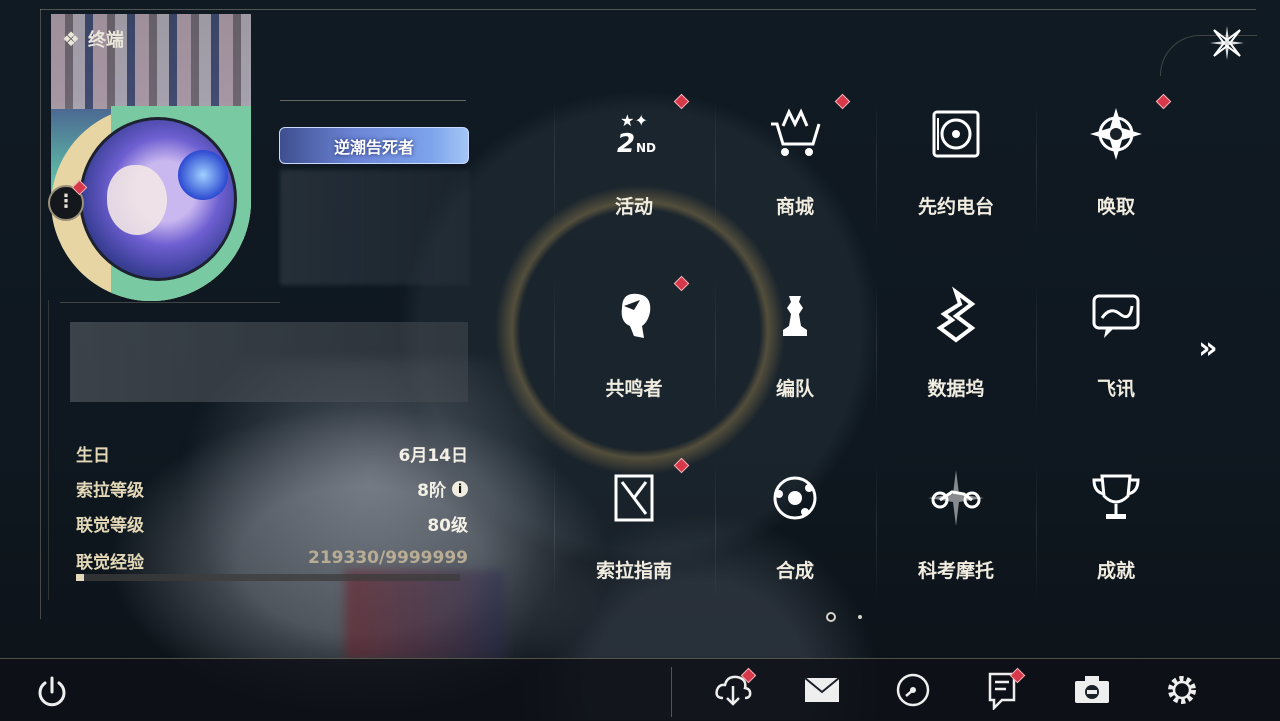  I want to click on page-dot-active, so click(831, 617).